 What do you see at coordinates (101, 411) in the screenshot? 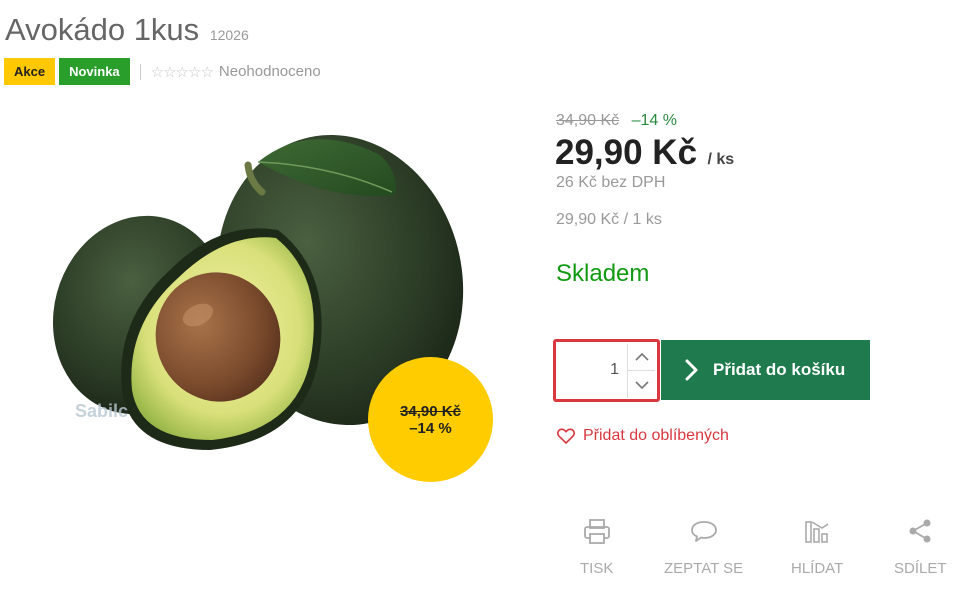
I see `image-watermark: Sabilc` at bounding box center [101, 411].